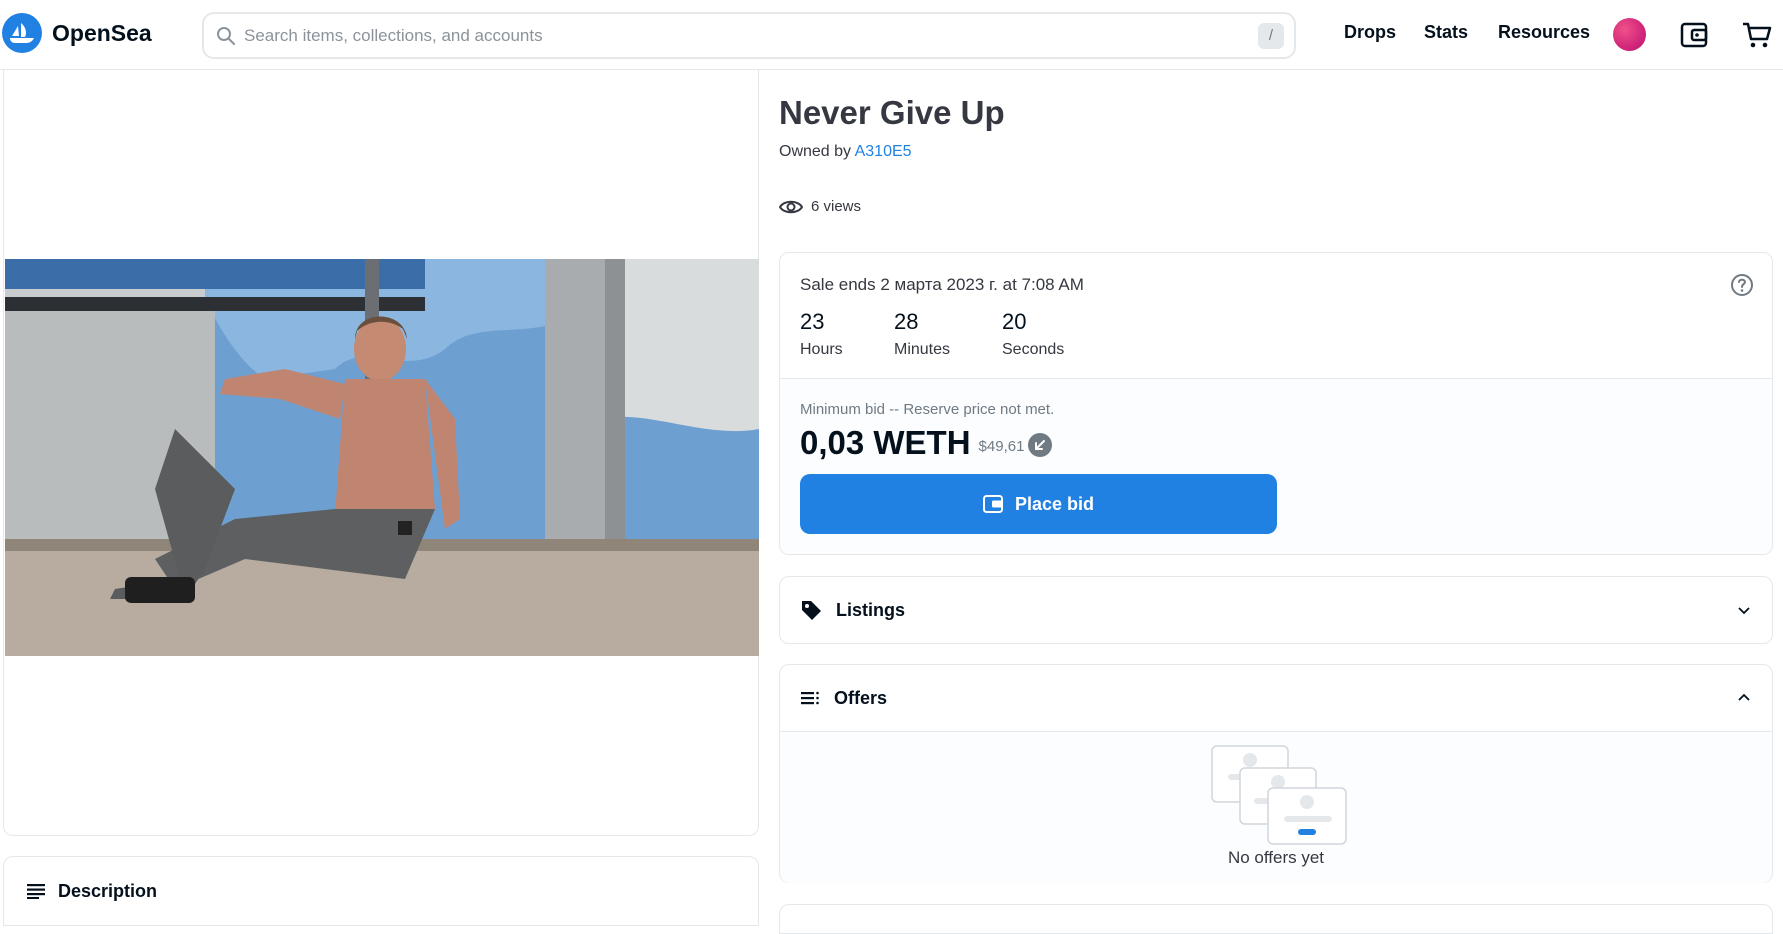 The image size is (1783, 934). I want to click on countdown-minutes: 28 Minutes, so click(948, 334).